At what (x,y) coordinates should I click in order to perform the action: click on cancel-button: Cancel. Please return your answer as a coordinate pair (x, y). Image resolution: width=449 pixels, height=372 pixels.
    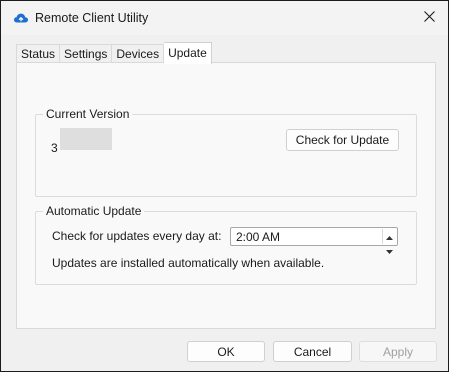
    Looking at the image, I should click on (312, 351).